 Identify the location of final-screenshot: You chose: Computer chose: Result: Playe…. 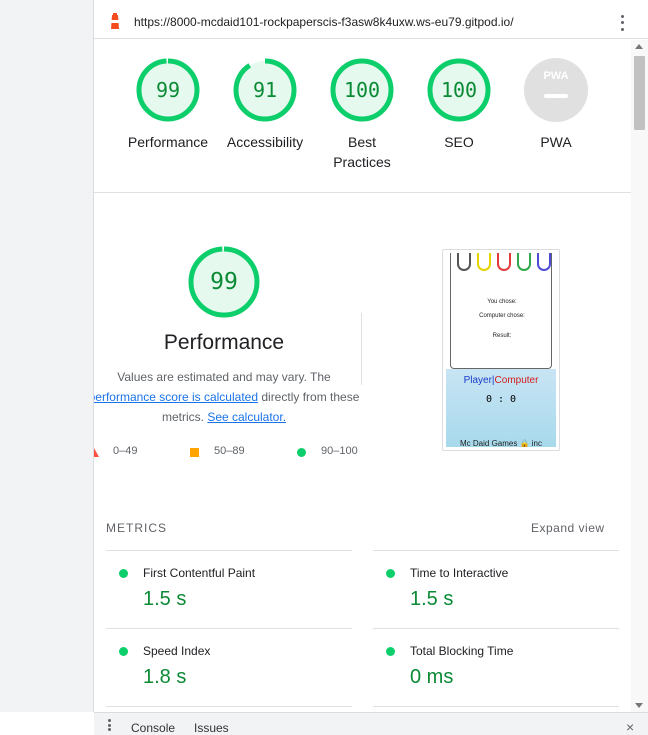
(501, 350).